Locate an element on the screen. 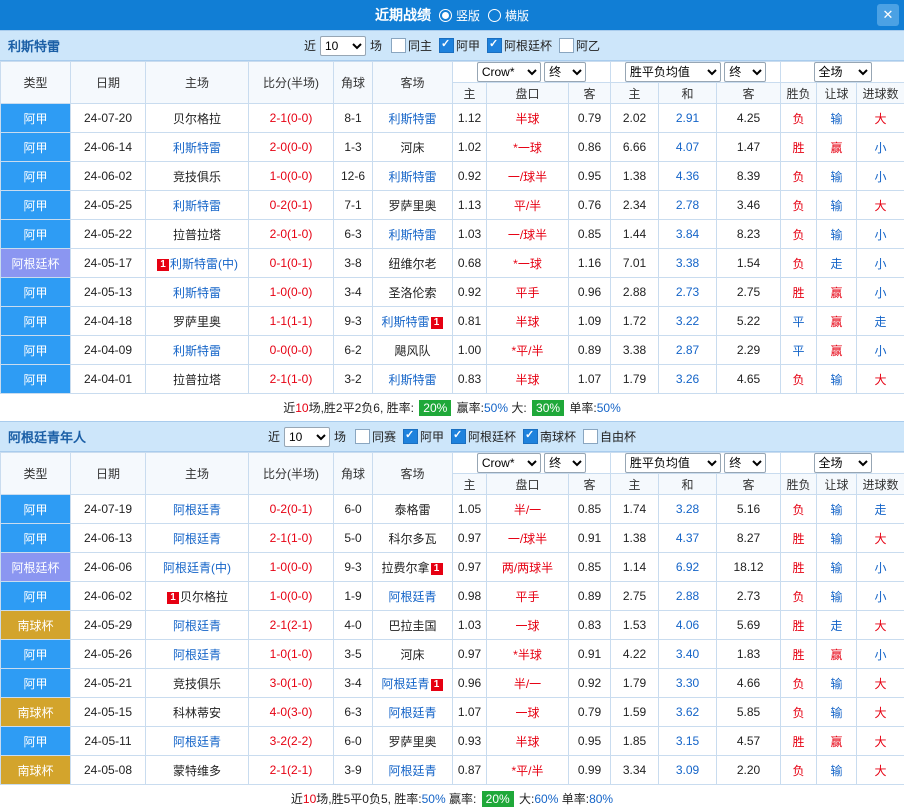  away-team-cell: 泰格雷 is located at coordinates (413, 509).